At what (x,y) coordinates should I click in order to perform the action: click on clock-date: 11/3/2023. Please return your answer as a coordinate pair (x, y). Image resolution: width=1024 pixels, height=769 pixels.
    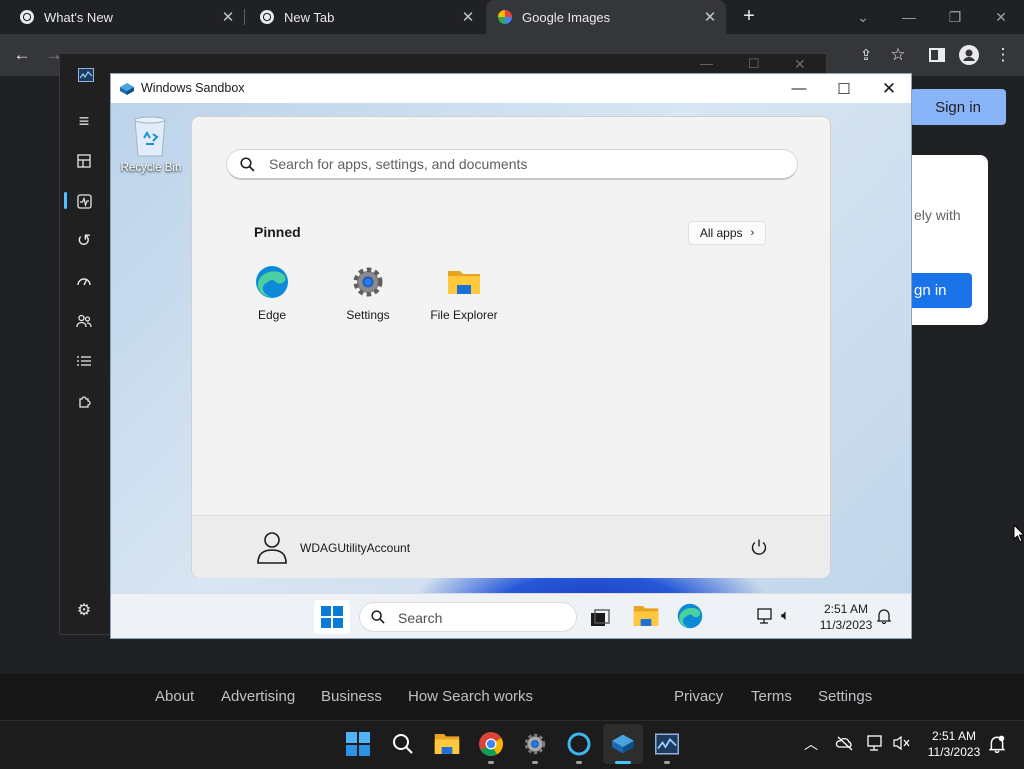
    Looking at the image, I should click on (846, 625).